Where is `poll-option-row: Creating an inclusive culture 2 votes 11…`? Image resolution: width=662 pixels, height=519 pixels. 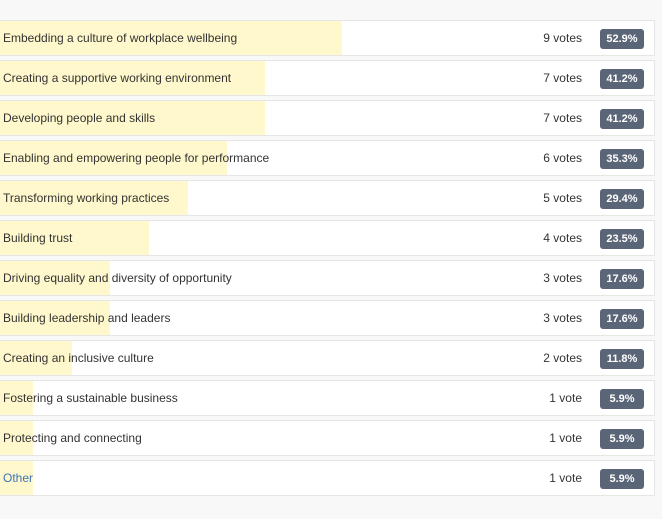 poll-option-row: Creating an inclusive culture 2 votes 11… is located at coordinates (327, 358).